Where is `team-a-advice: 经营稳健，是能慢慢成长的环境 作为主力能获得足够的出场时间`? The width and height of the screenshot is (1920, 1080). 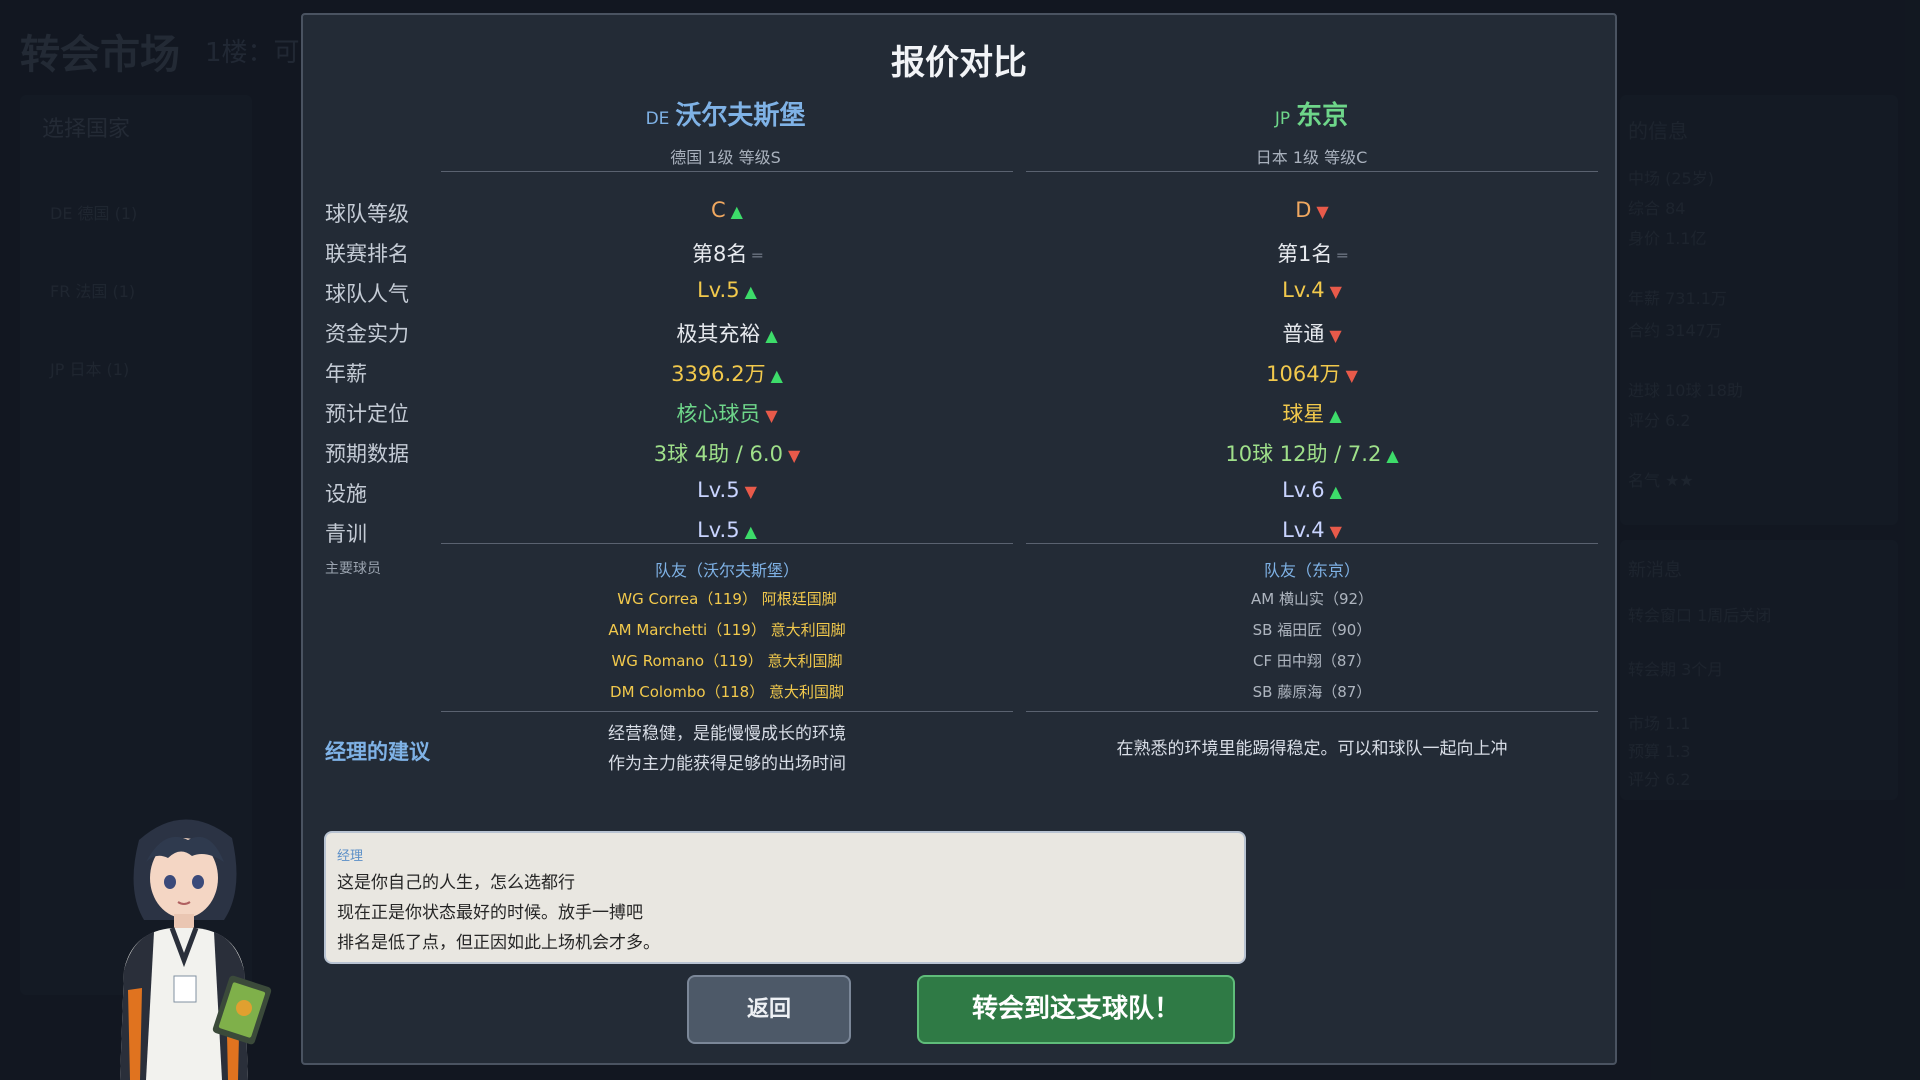 team-a-advice: 经营稳健，是能慢慢成长的环境 作为主力能获得足够的出场时间 is located at coordinates (727, 749).